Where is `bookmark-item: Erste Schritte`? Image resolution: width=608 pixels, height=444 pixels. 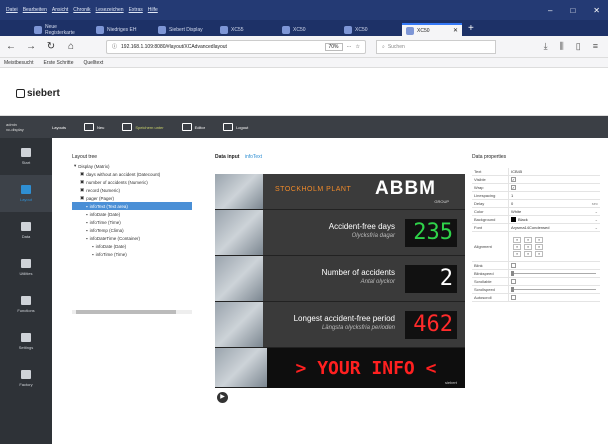
bookmark-item: Erste Schritte is located at coordinates (58, 63).